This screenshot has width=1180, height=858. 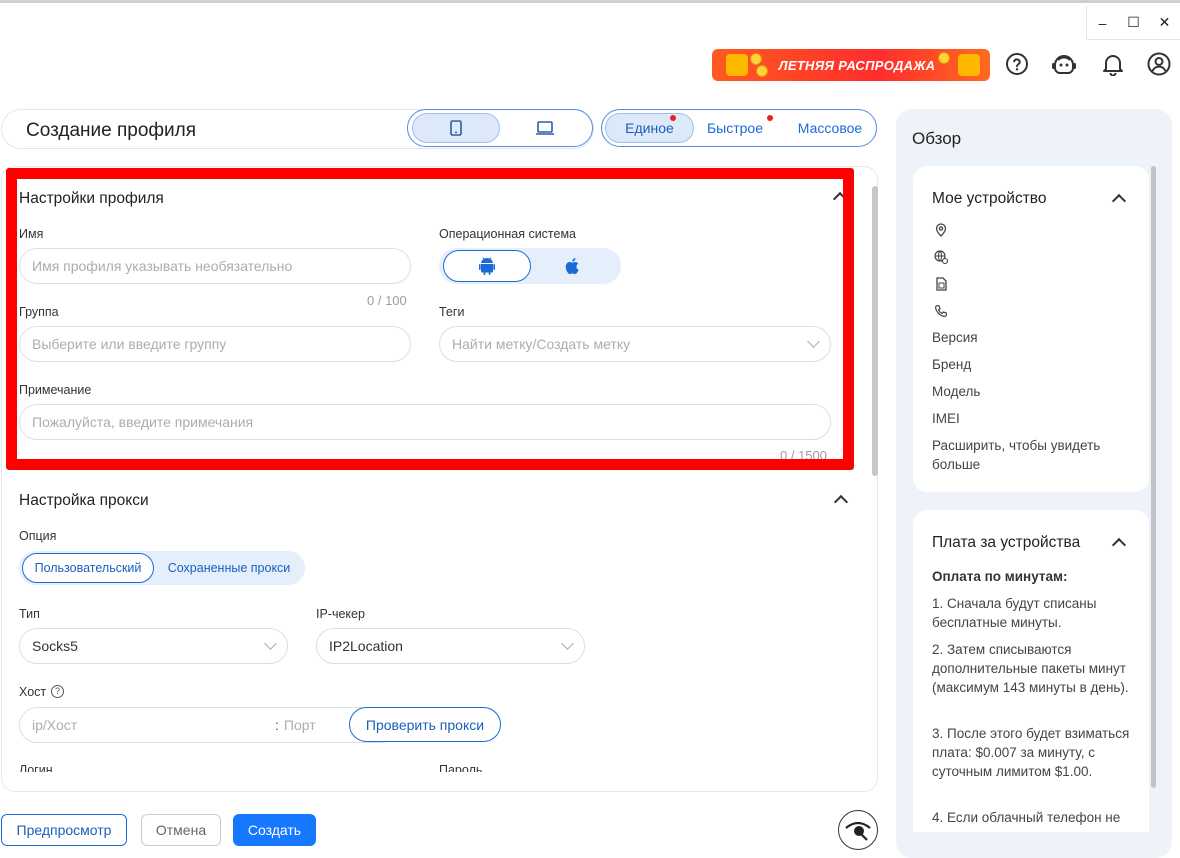 What do you see at coordinates (941, 284) in the screenshot?
I see `sim-icon` at bounding box center [941, 284].